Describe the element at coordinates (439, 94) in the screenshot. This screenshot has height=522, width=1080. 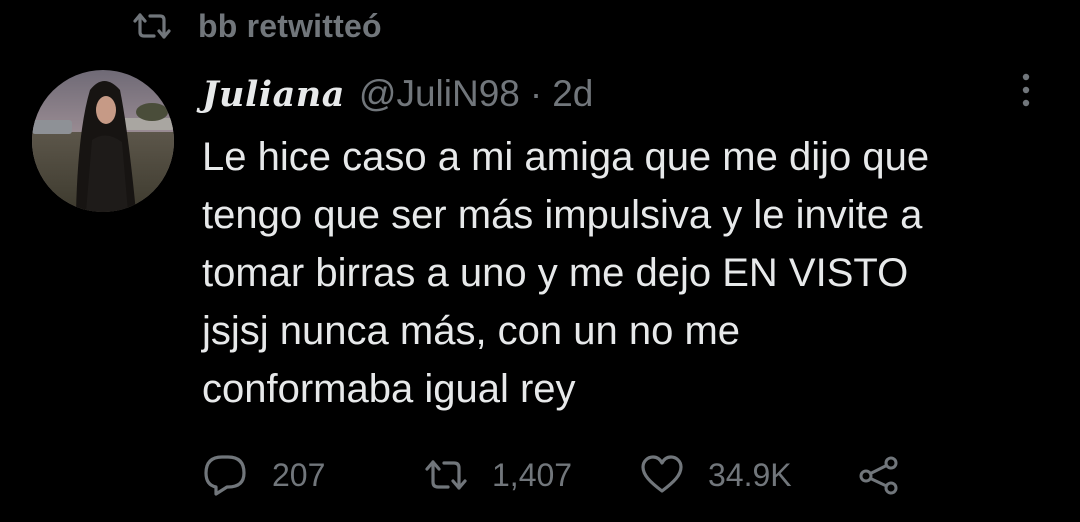
I see `user-handle: @JuliN98` at that location.